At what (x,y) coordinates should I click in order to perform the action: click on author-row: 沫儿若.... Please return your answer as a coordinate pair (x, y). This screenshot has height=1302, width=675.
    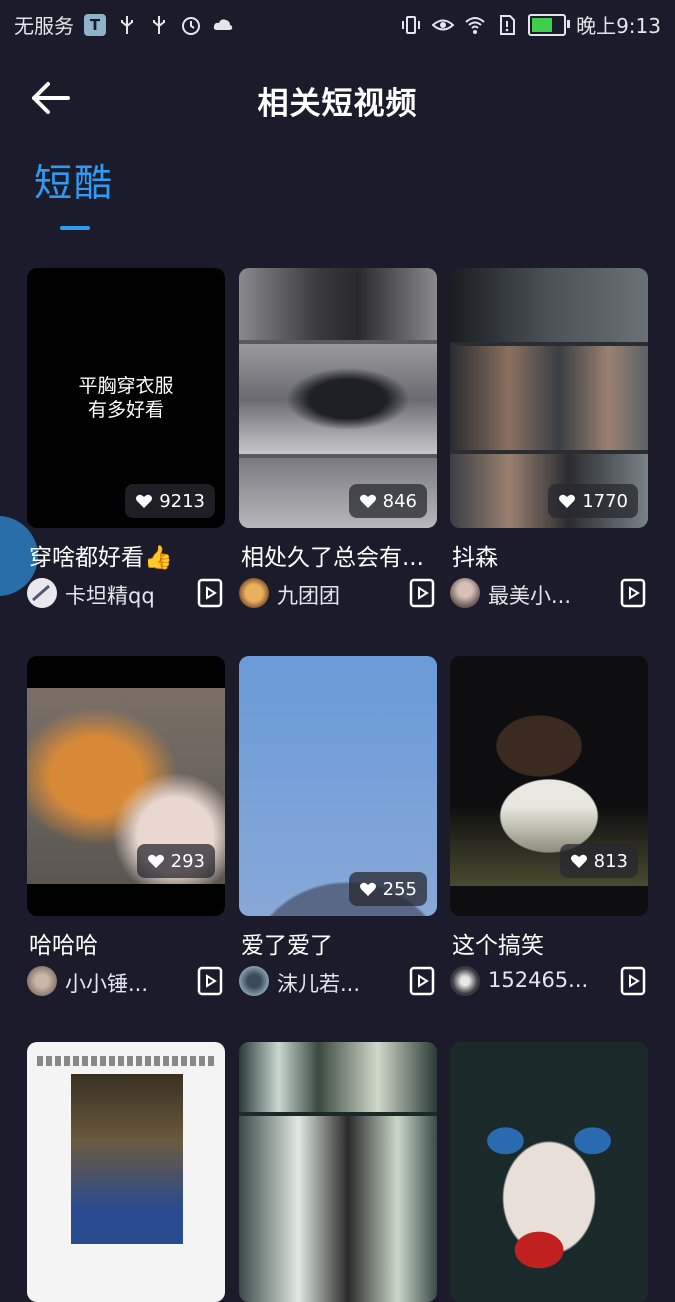
    Looking at the image, I should click on (338, 982).